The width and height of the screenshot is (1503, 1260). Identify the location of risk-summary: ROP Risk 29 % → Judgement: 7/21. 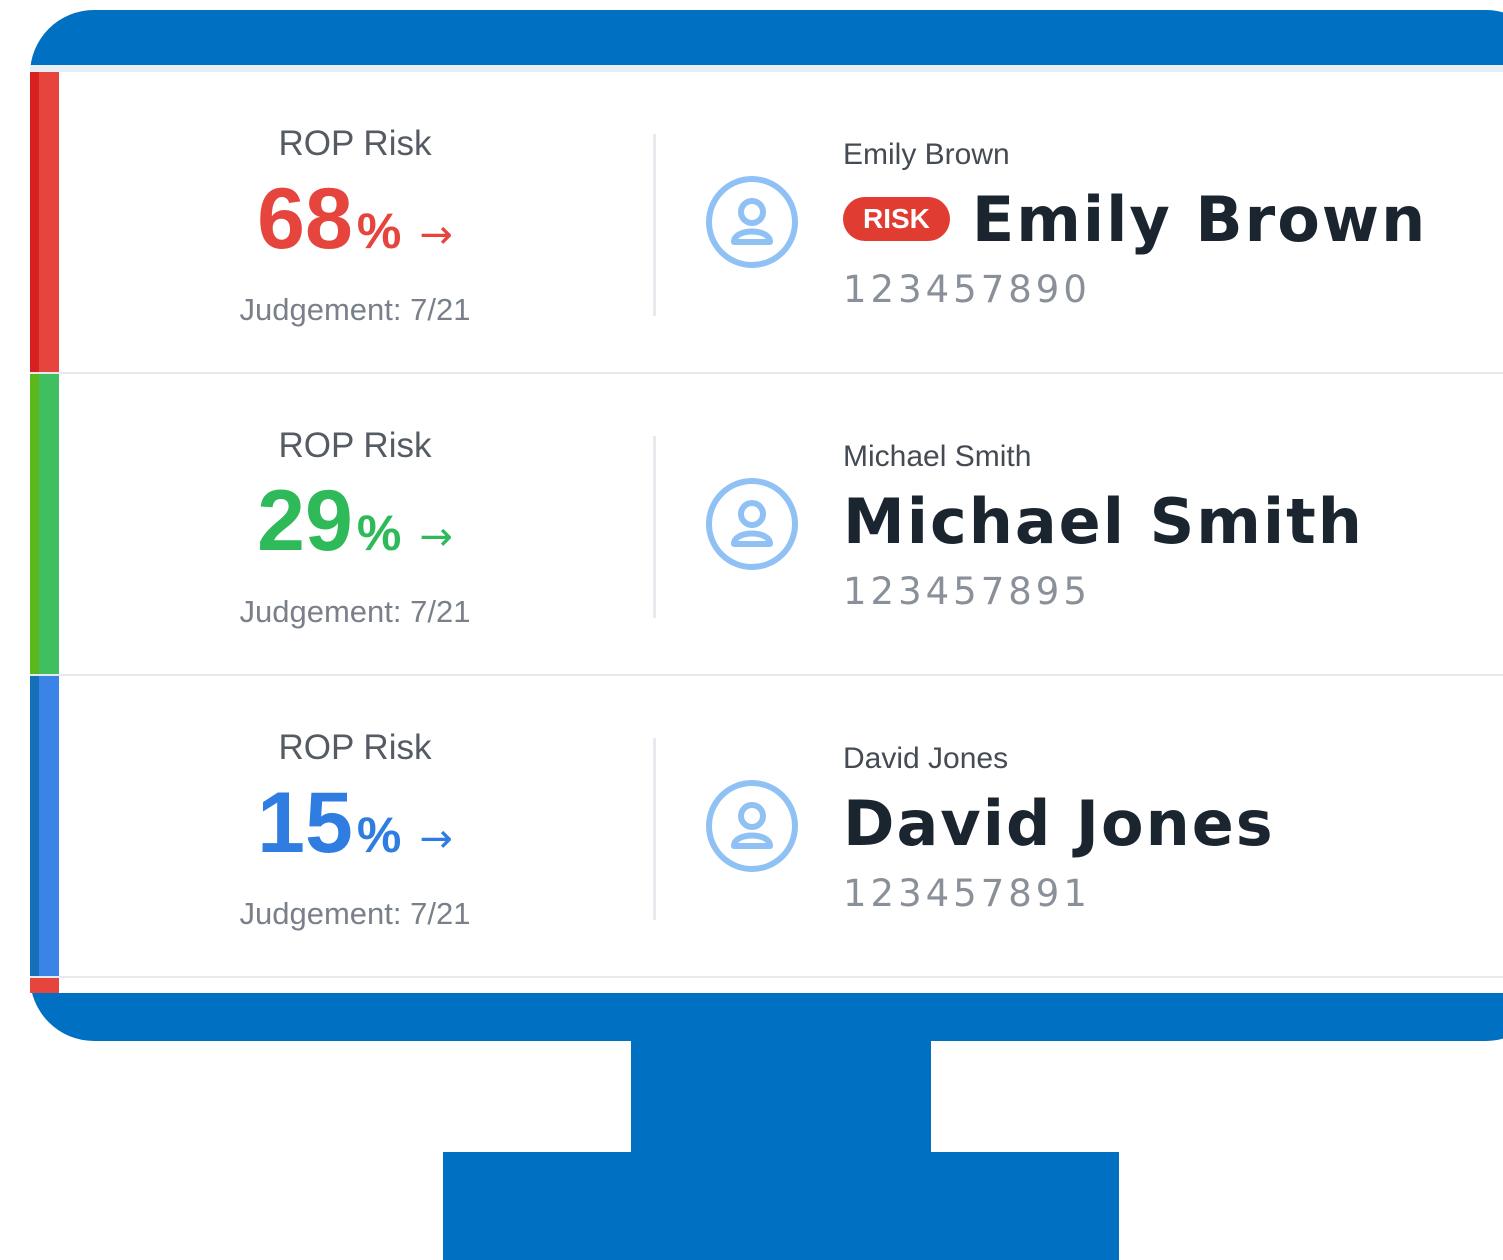
(355, 524).